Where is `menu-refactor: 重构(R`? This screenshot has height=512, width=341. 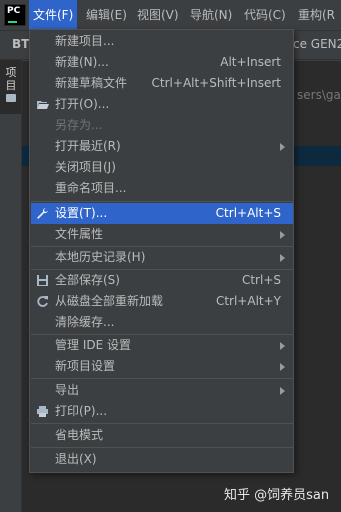
menu-refactor: 重构(R is located at coordinates (316, 15).